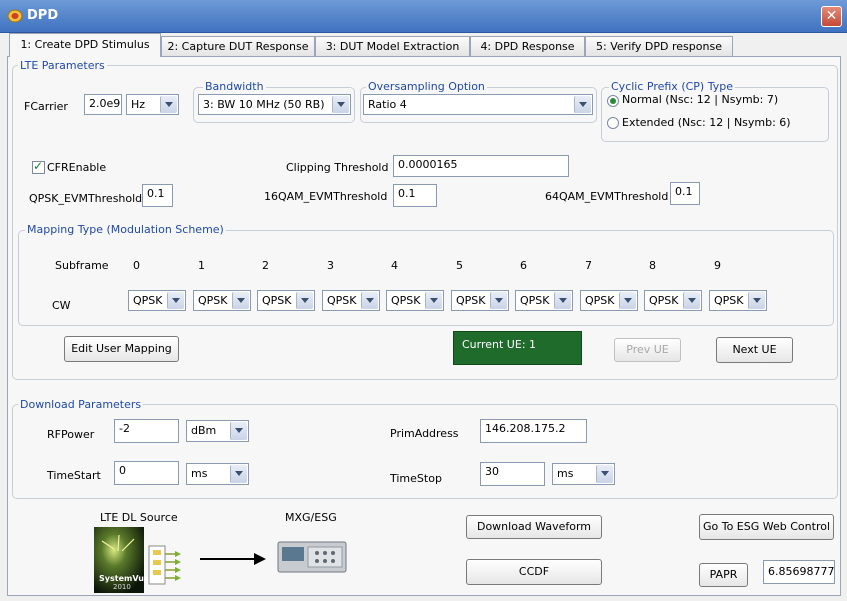  Describe the element at coordinates (62, 65) in the screenshot. I see `lte-parameters-title: LTE Parameters` at that location.